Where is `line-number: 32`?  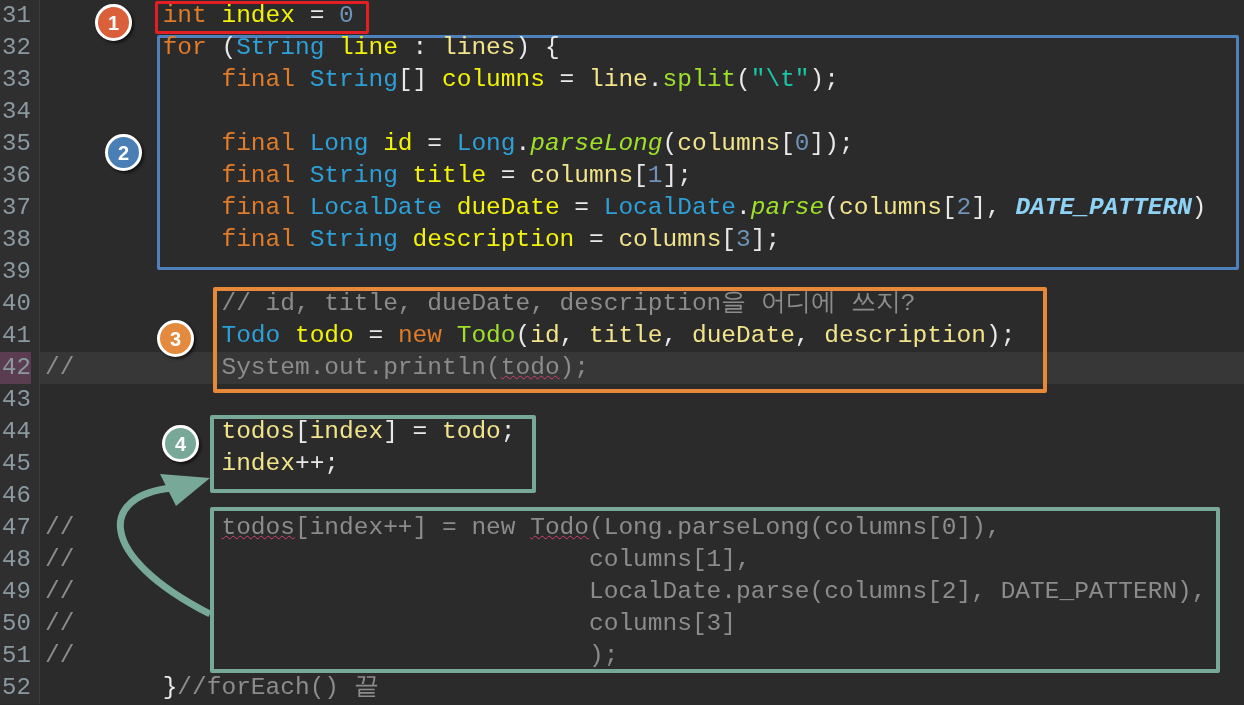 line-number: 32 is located at coordinates (16, 48).